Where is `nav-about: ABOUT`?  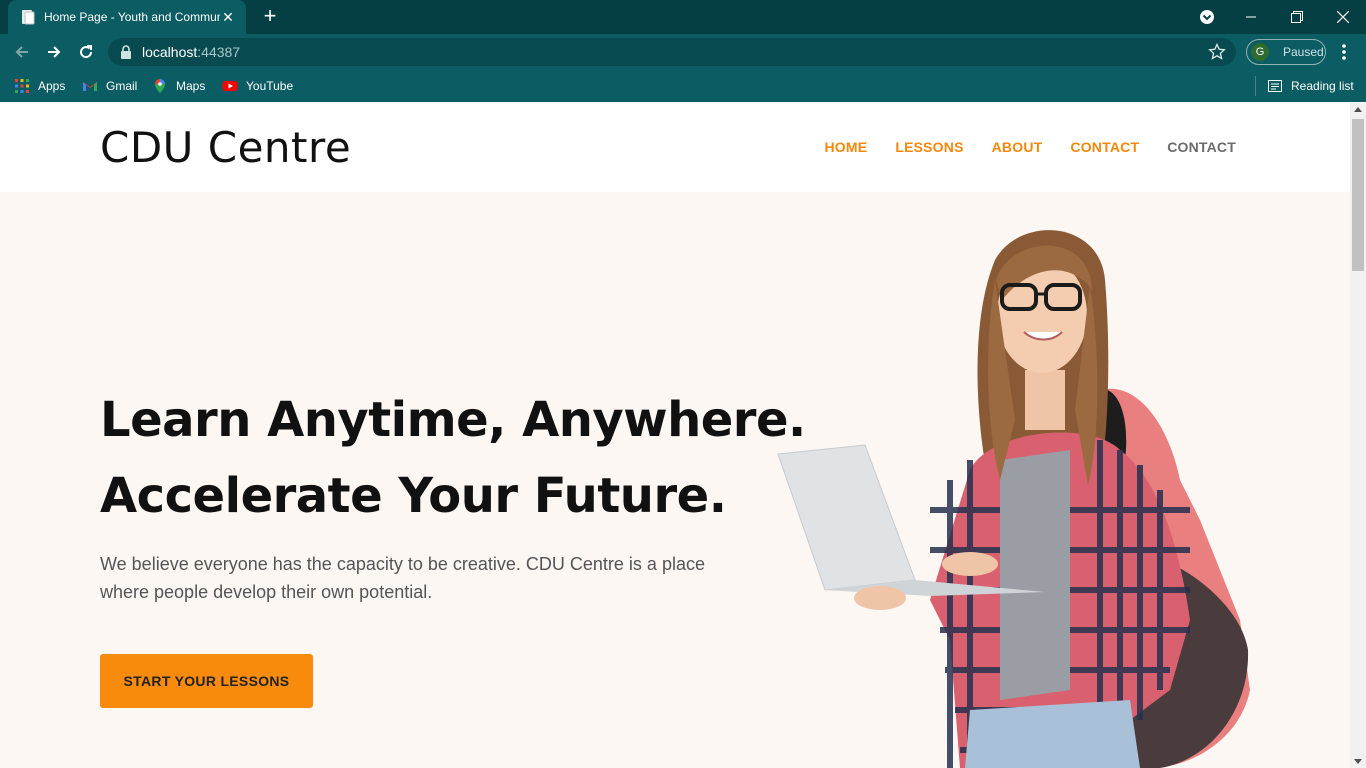
nav-about: ABOUT is located at coordinates (1017, 147).